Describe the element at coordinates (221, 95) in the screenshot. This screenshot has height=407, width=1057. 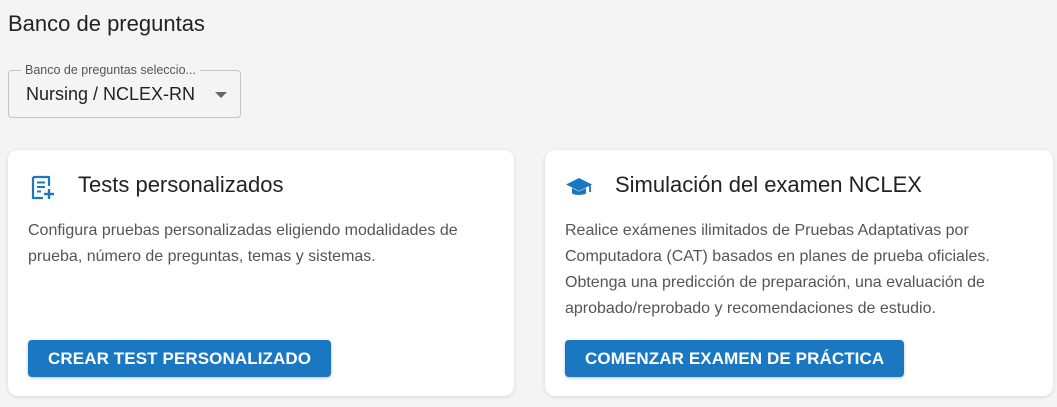
I see `caret-down-icon` at that location.